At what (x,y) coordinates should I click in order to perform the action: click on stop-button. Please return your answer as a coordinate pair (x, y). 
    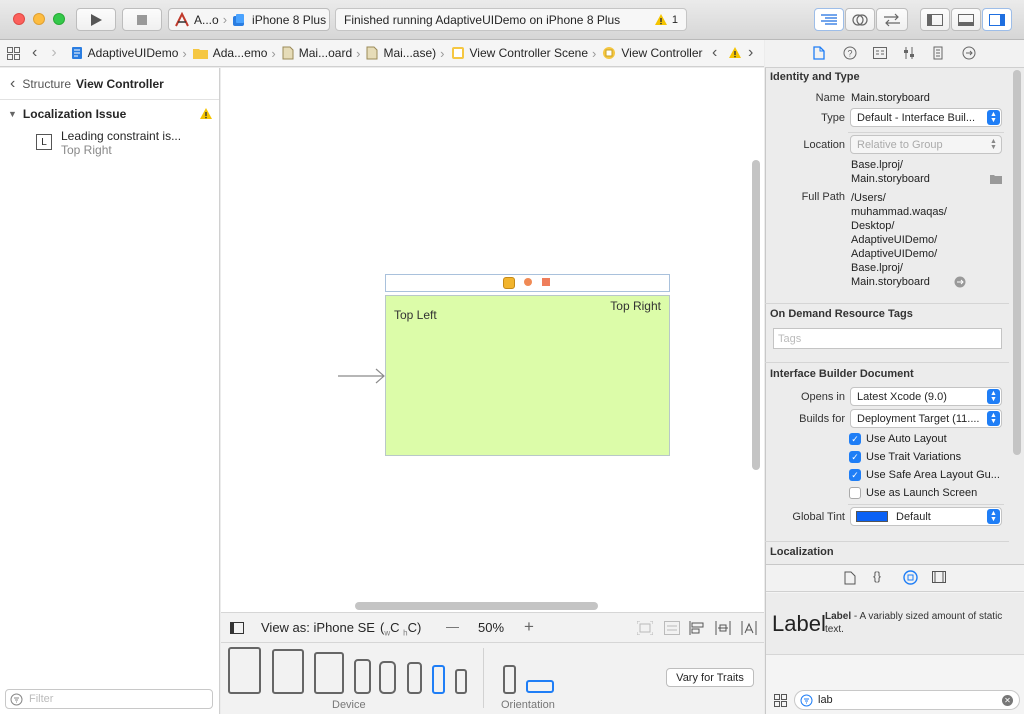
    Looking at the image, I should click on (142, 19).